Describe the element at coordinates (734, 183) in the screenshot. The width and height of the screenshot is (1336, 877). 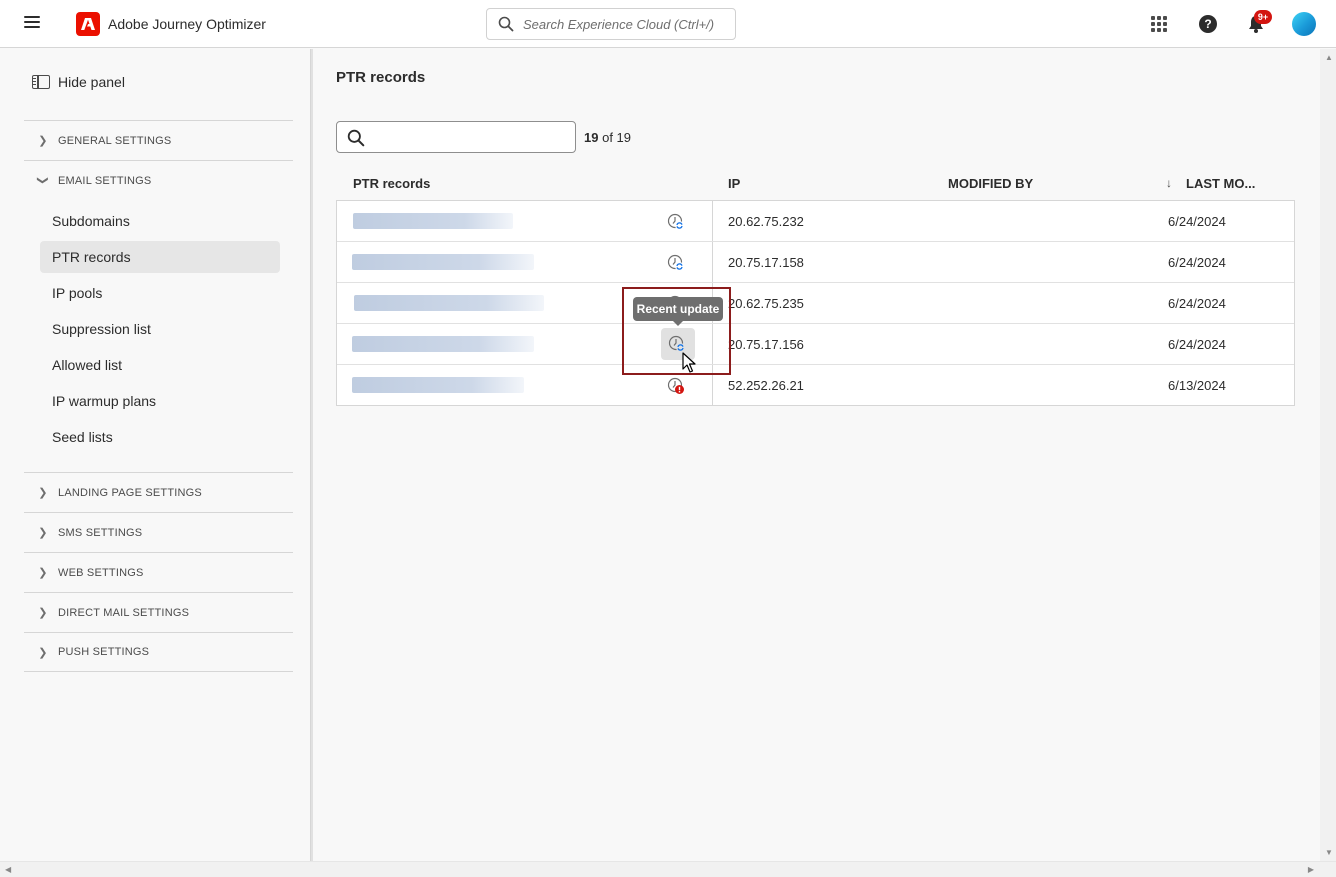
I see `column-header-ip: IP` at that location.